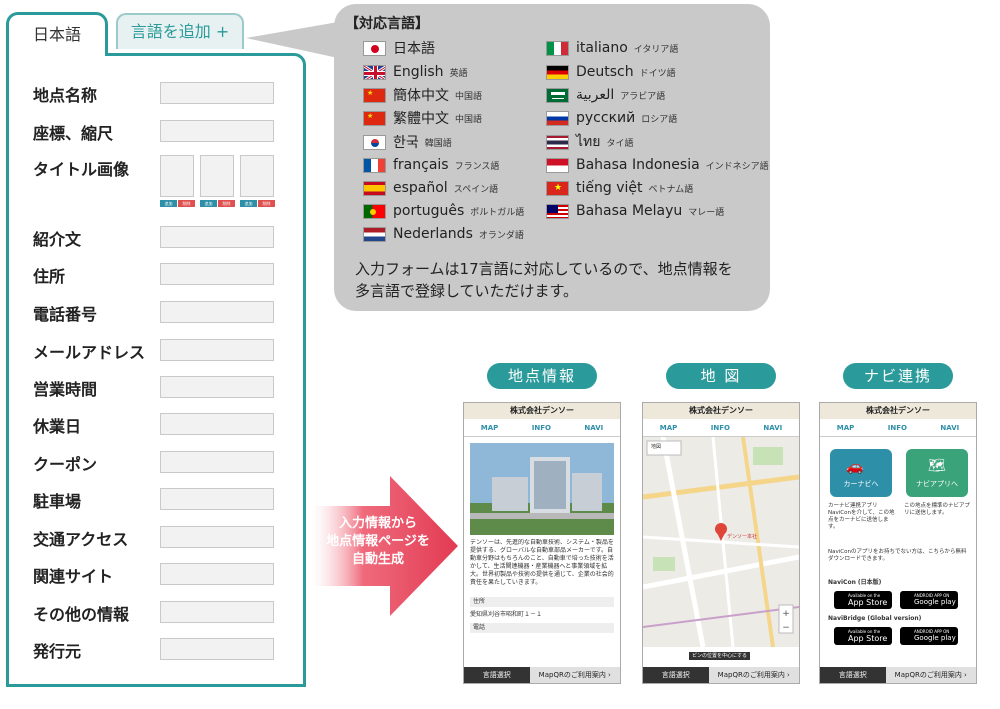 This screenshot has width=1000, height=709. I want to click on field-label-publisher: 発行元, so click(57, 651).